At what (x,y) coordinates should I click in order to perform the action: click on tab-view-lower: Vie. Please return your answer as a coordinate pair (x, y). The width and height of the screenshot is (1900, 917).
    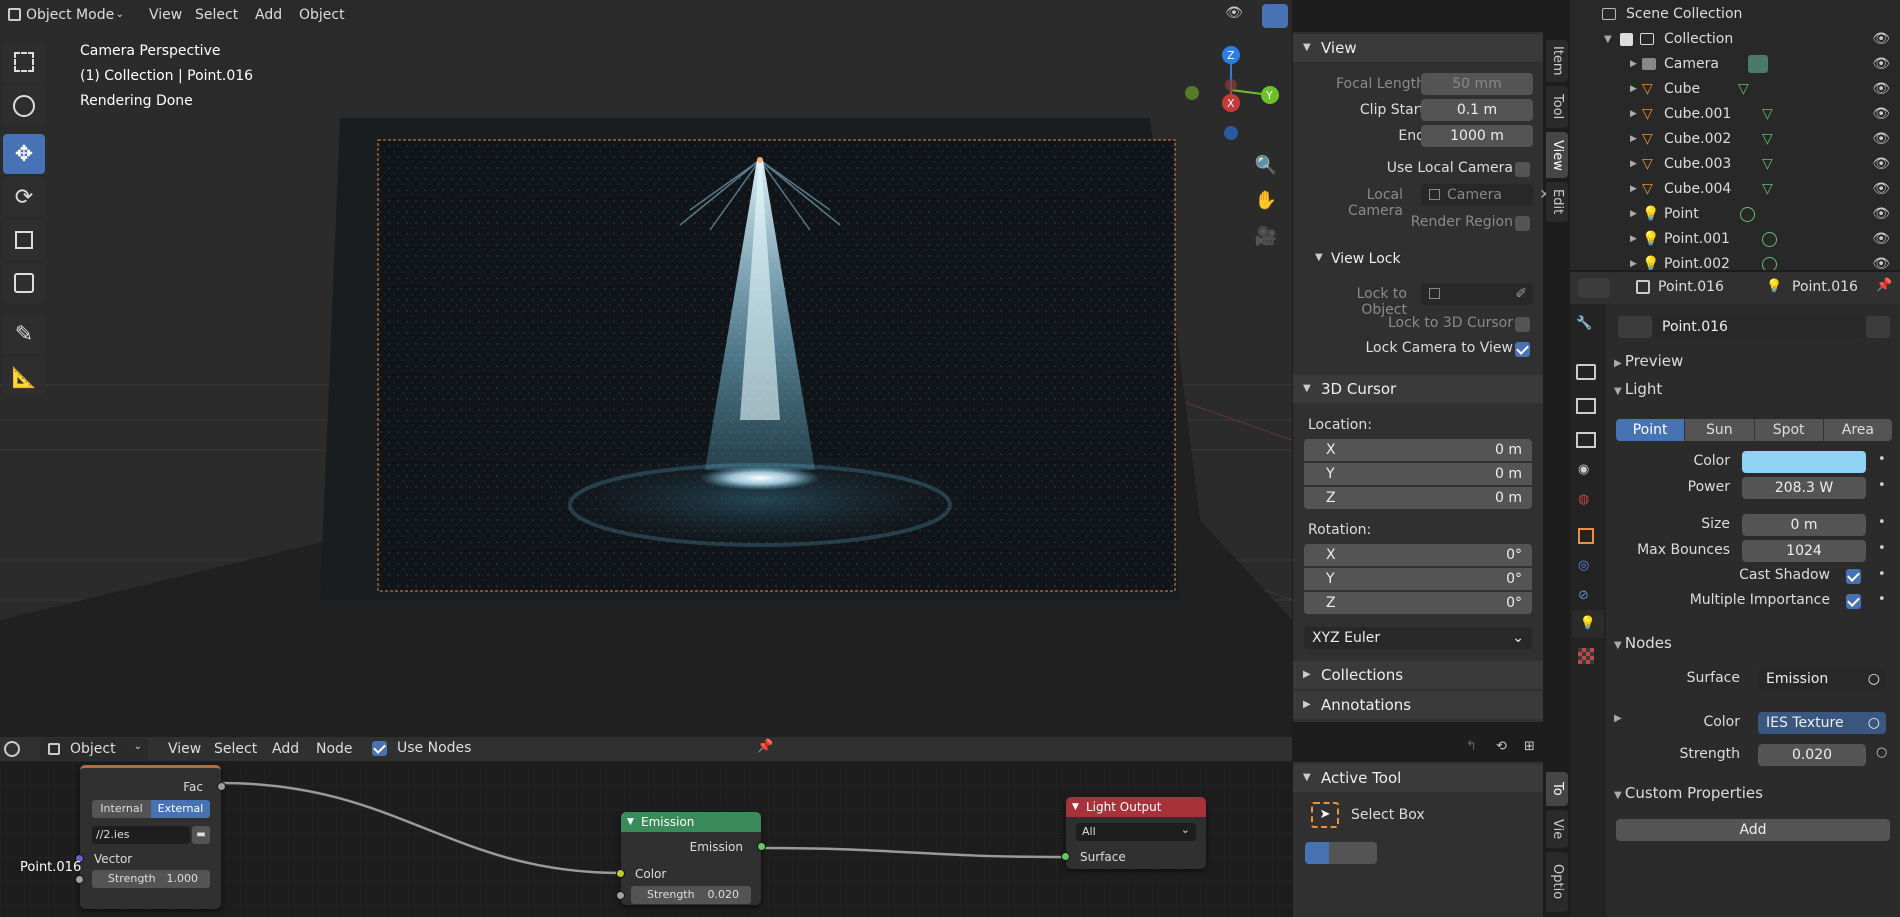
    Looking at the image, I should click on (1557, 829).